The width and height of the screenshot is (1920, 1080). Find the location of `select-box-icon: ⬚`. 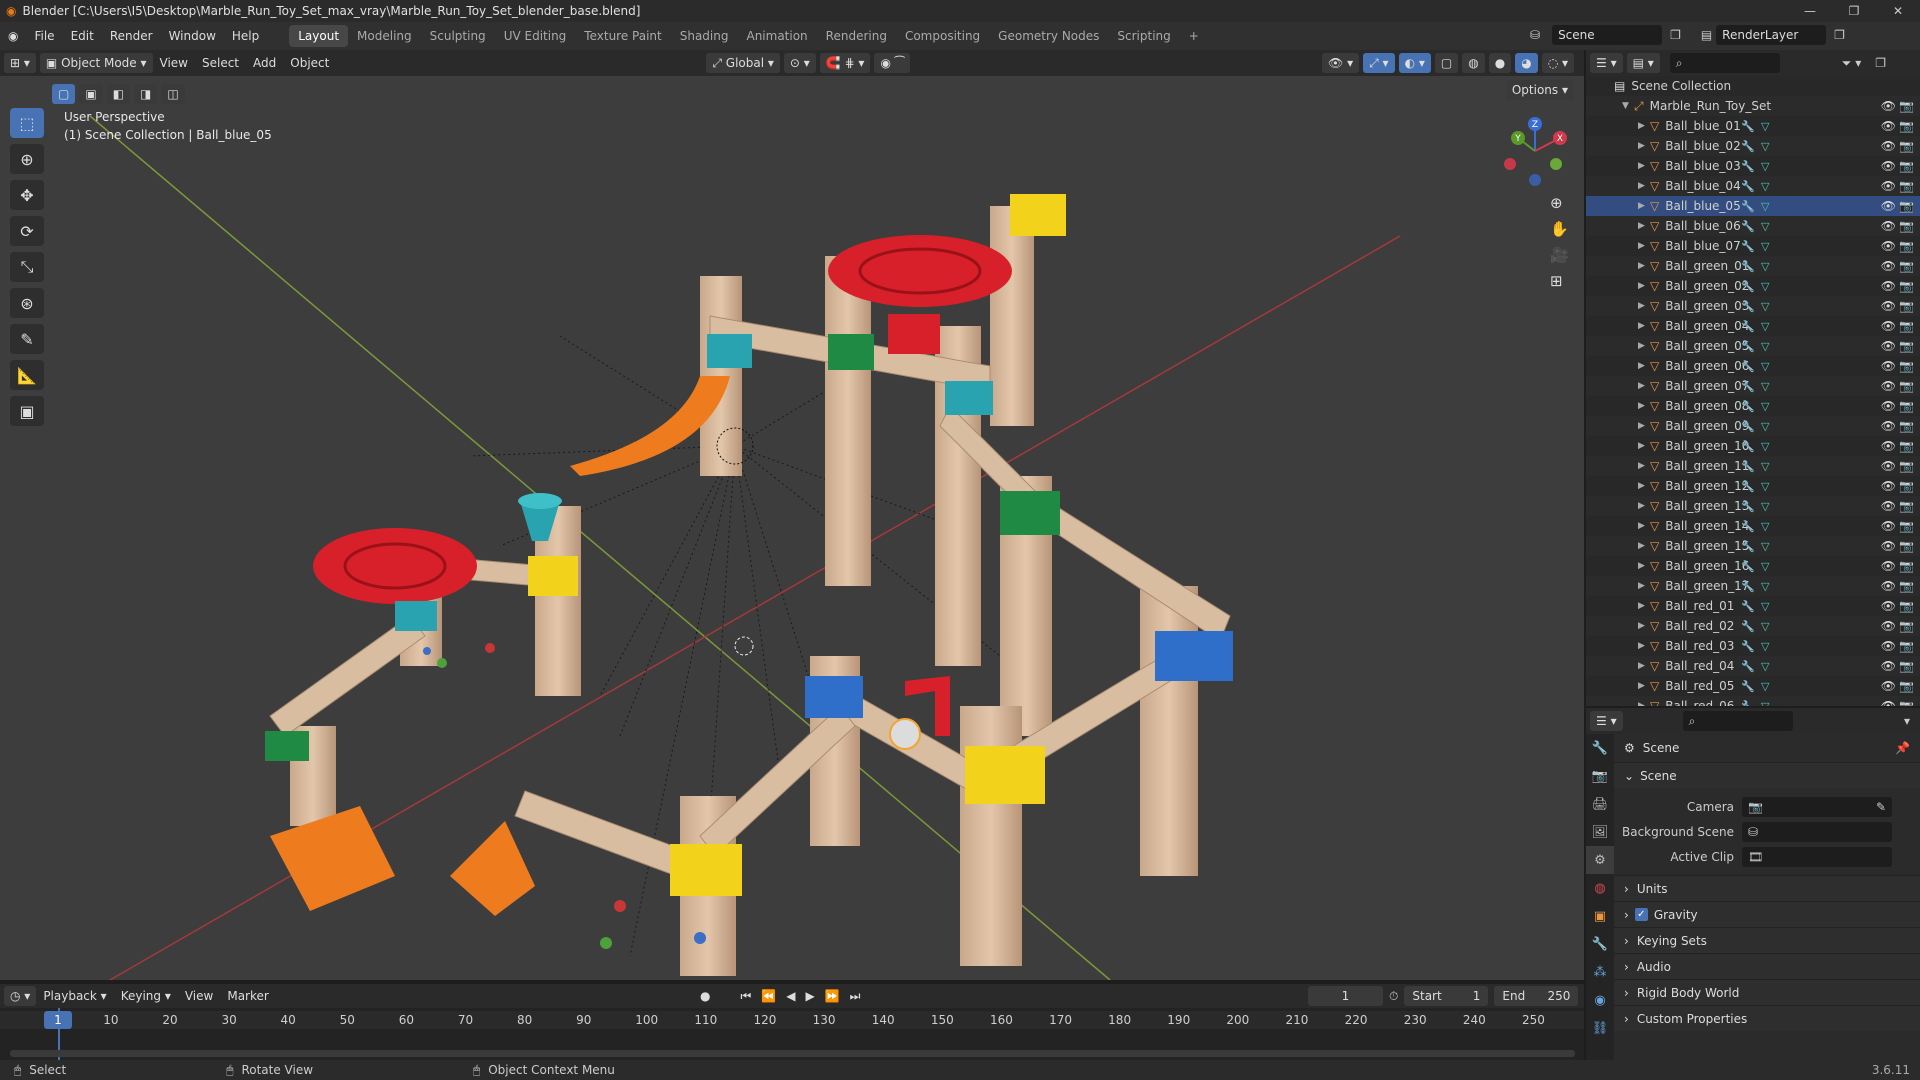

select-box-icon: ⬚ is located at coordinates (27, 123).